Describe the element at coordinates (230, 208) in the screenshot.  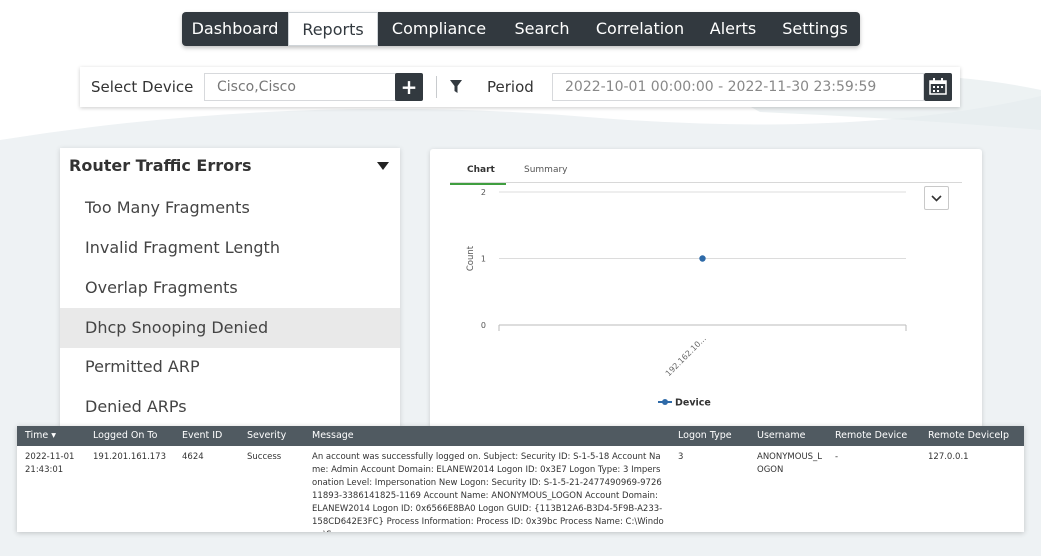
I see `report-item-too-many-fragments: Too Many Fragments` at that location.